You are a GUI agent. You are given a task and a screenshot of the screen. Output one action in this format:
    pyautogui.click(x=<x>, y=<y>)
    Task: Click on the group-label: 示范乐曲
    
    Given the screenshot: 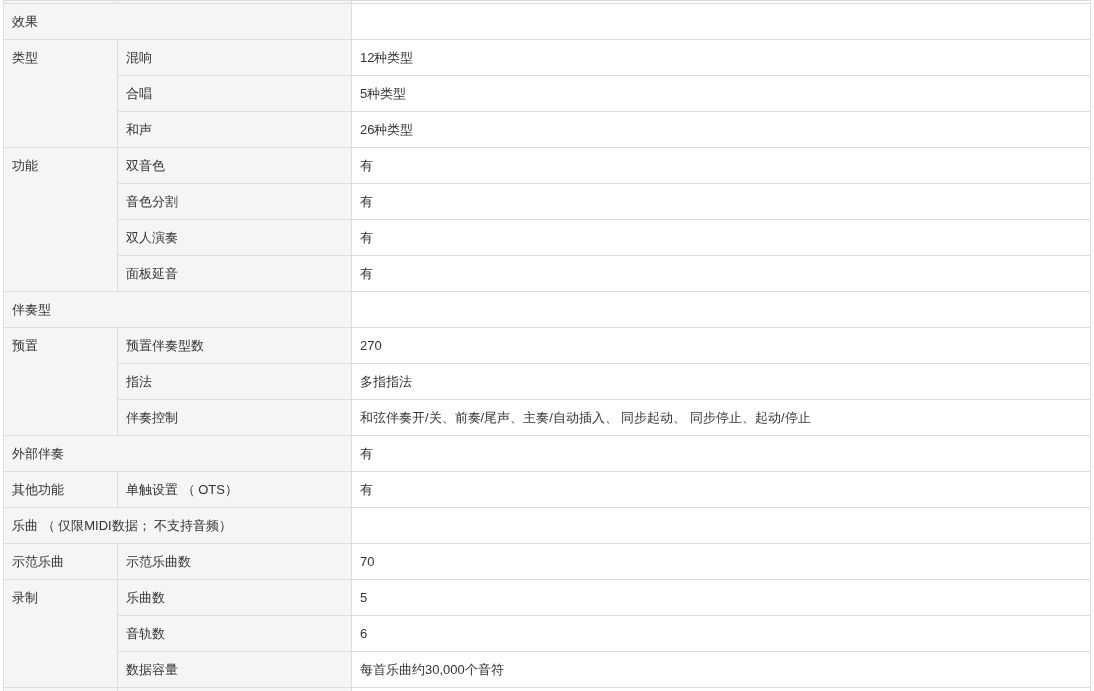 What is the action you would take?
    pyautogui.click(x=60, y=561)
    